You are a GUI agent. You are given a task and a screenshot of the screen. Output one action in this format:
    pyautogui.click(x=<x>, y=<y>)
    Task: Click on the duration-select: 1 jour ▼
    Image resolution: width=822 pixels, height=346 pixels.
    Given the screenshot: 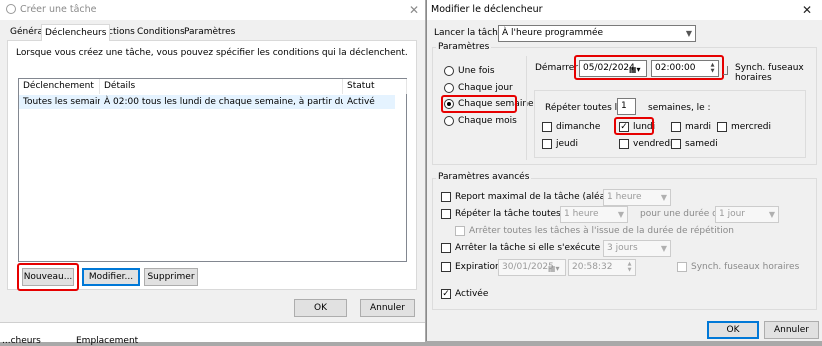 What is the action you would take?
    pyautogui.click(x=747, y=214)
    